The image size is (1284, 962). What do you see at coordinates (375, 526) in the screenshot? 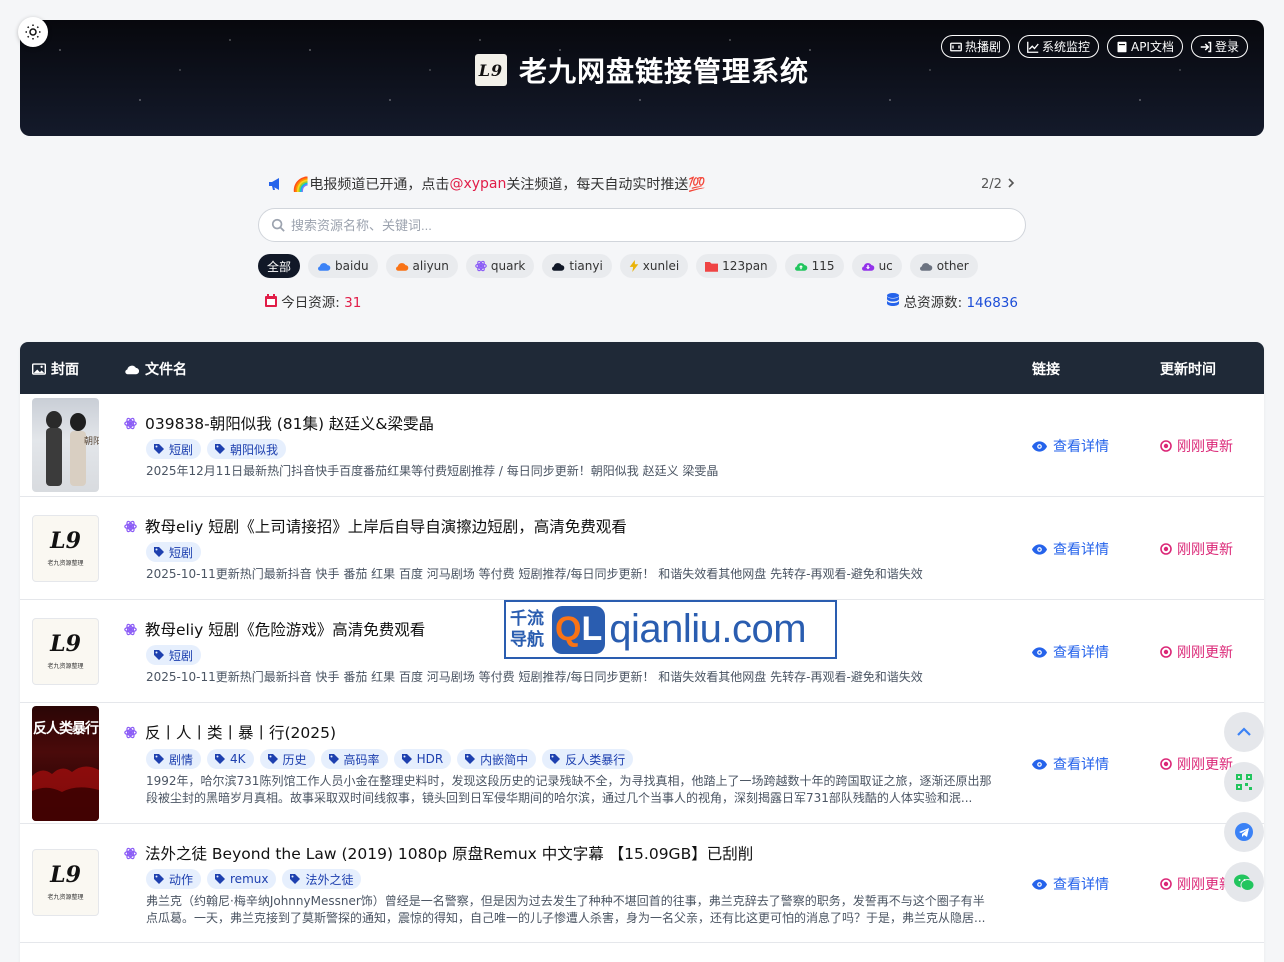
I see `row-title: 教母eliy 短剧《上司请接招》上岸后自导自演擦边短剧，高清免费观看` at bounding box center [375, 526].